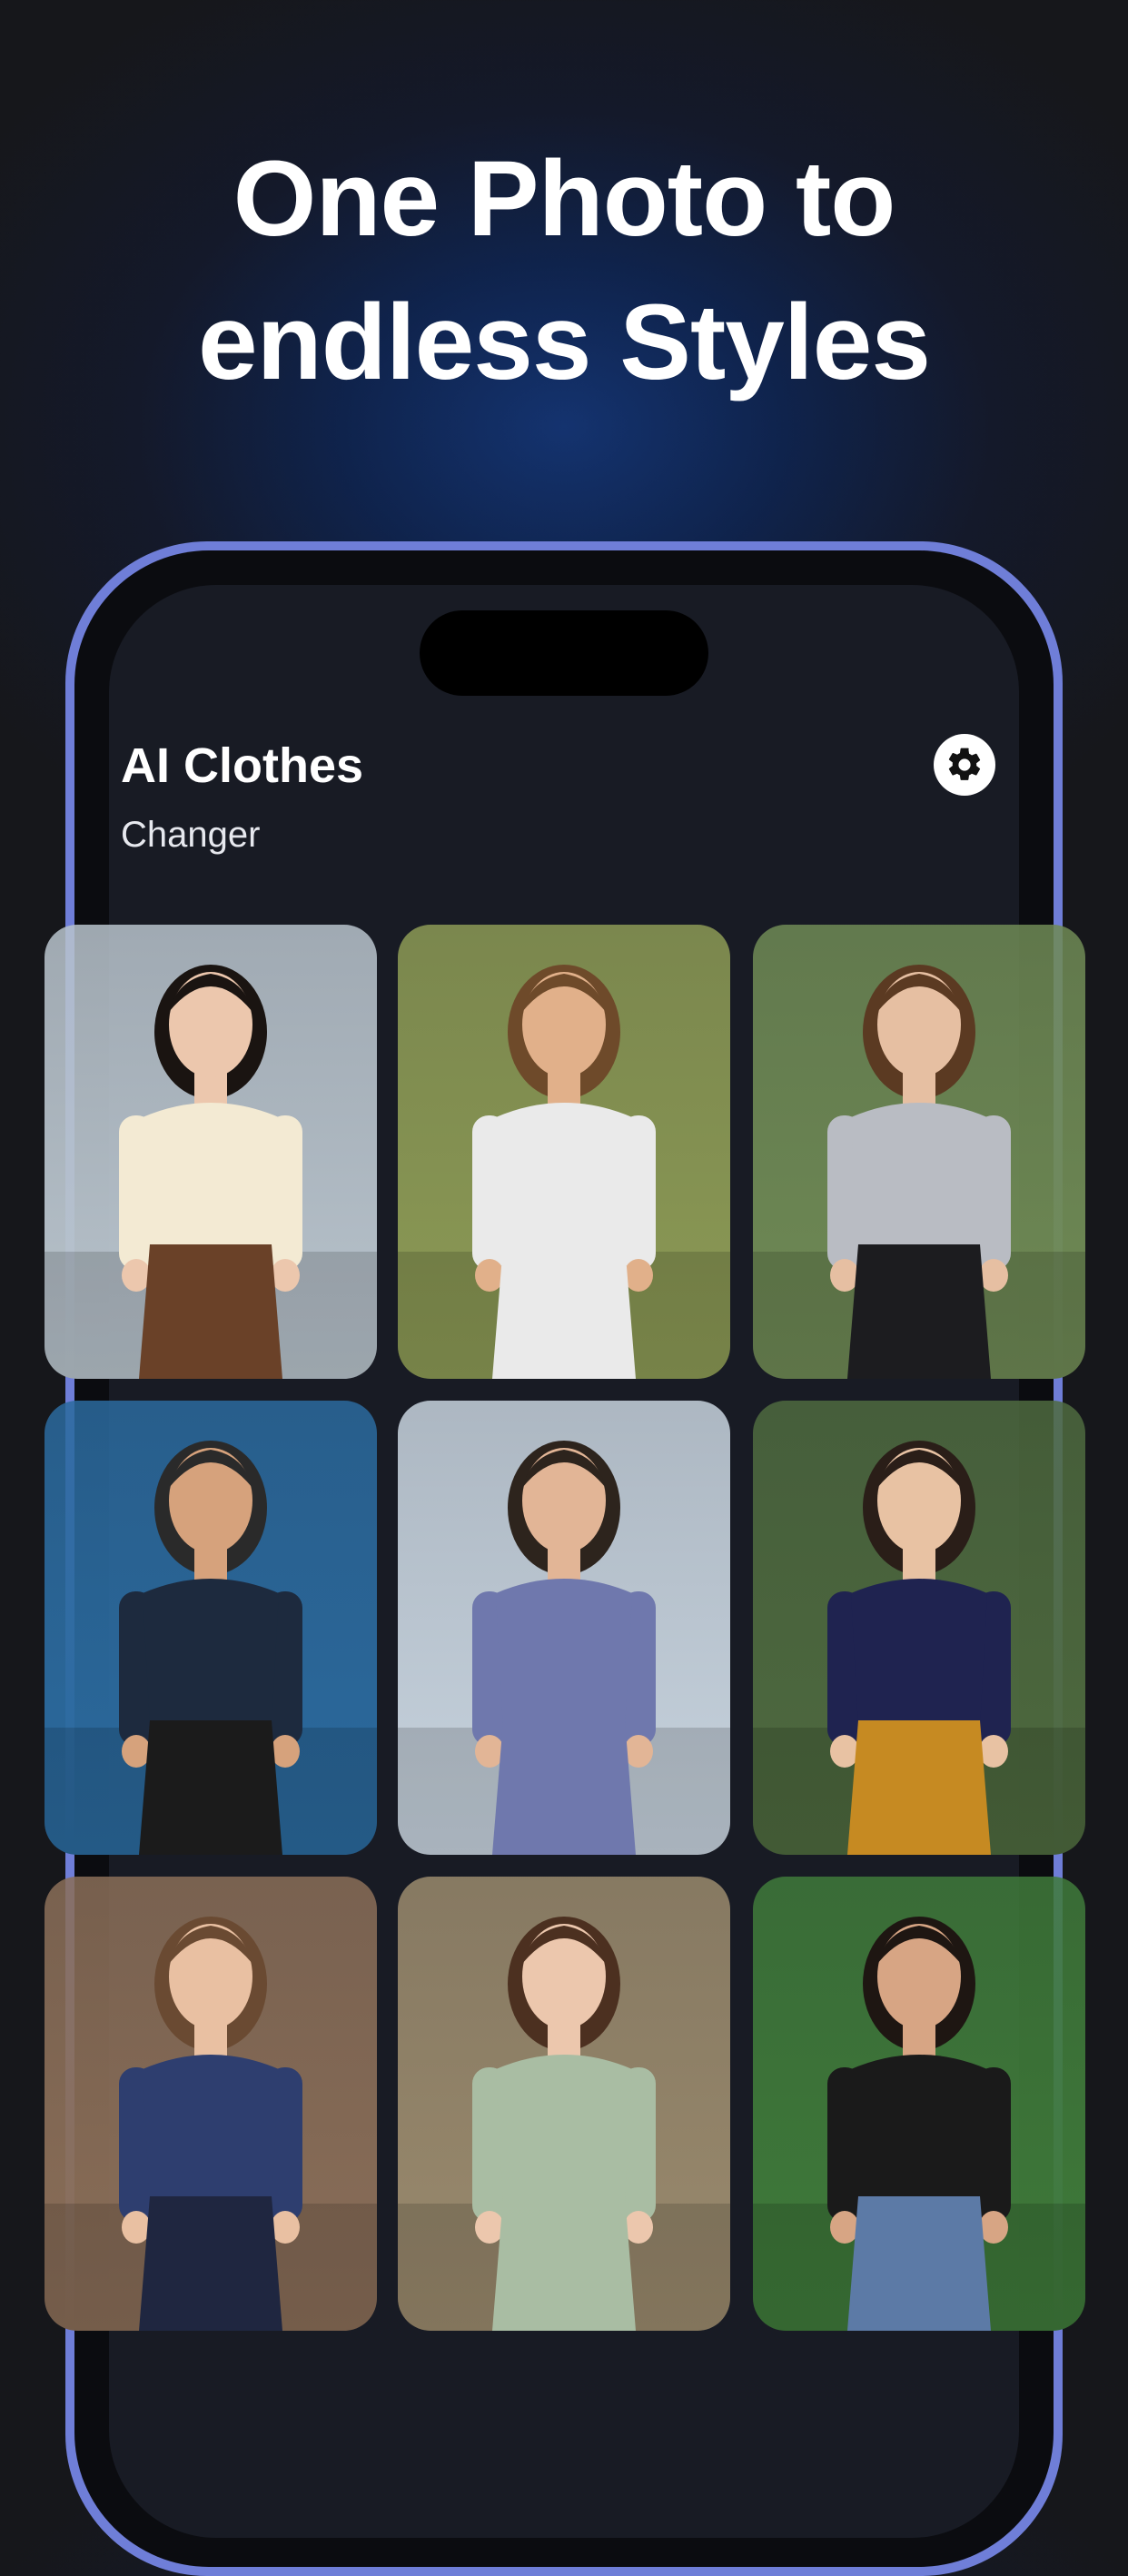 This screenshot has height=2576, width=1128. Describe the element at coordinates (564, 199) in the screenshot. I see `headline-line-1: One Photo to` at that location.